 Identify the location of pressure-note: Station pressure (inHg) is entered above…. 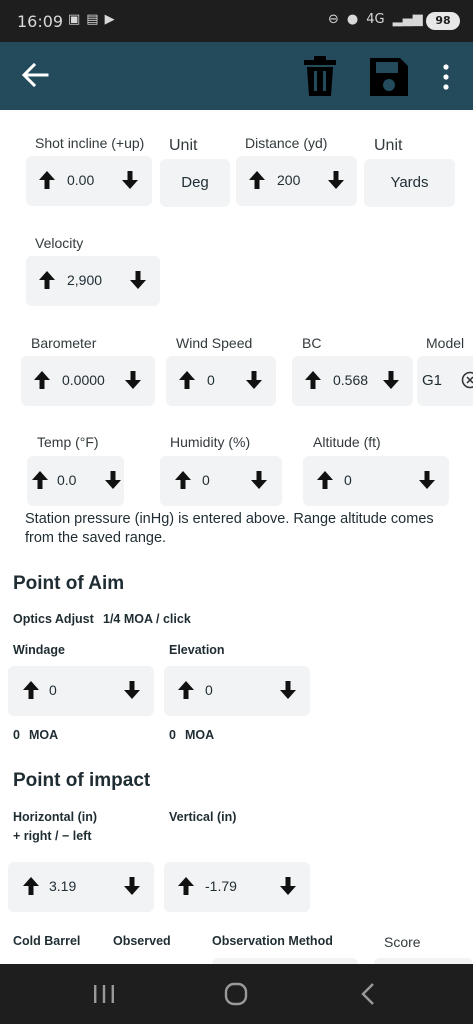
(229, 528).